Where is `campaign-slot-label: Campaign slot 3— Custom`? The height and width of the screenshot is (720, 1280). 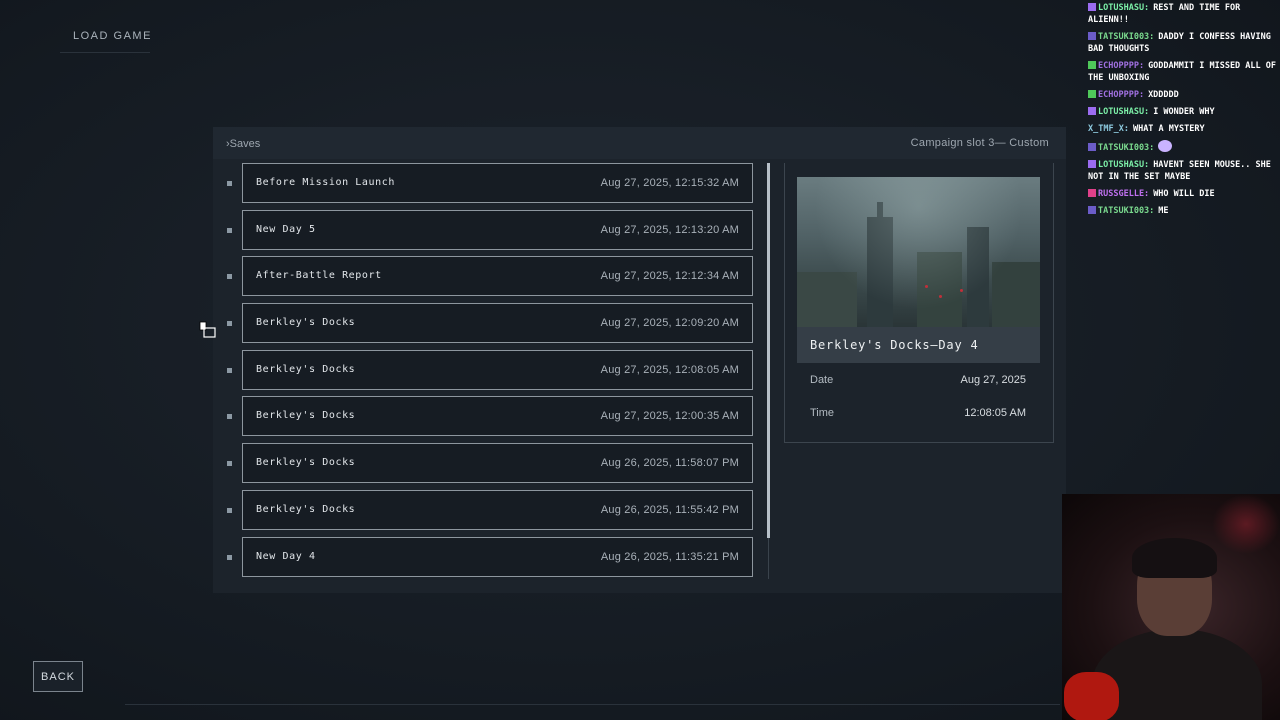 campaign-slot-label: Campaign slot 3— Custom is located at coordinates (979, 143).